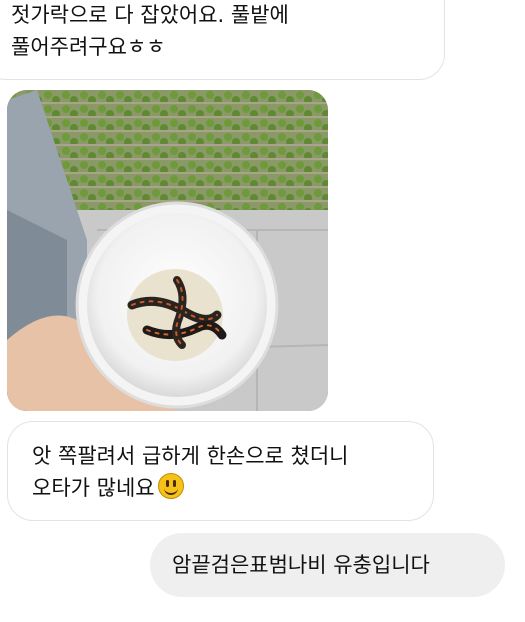 The width and height of the screenshot is (525, 622). I want to click on message-text-line: 암끝검은표범나비 유충입니다, so click(301, 565).